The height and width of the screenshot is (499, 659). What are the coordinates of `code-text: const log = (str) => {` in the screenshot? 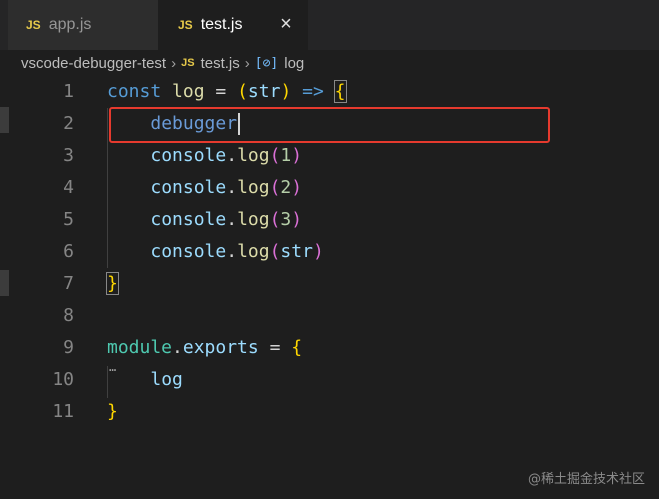 It's located at (227, 91).